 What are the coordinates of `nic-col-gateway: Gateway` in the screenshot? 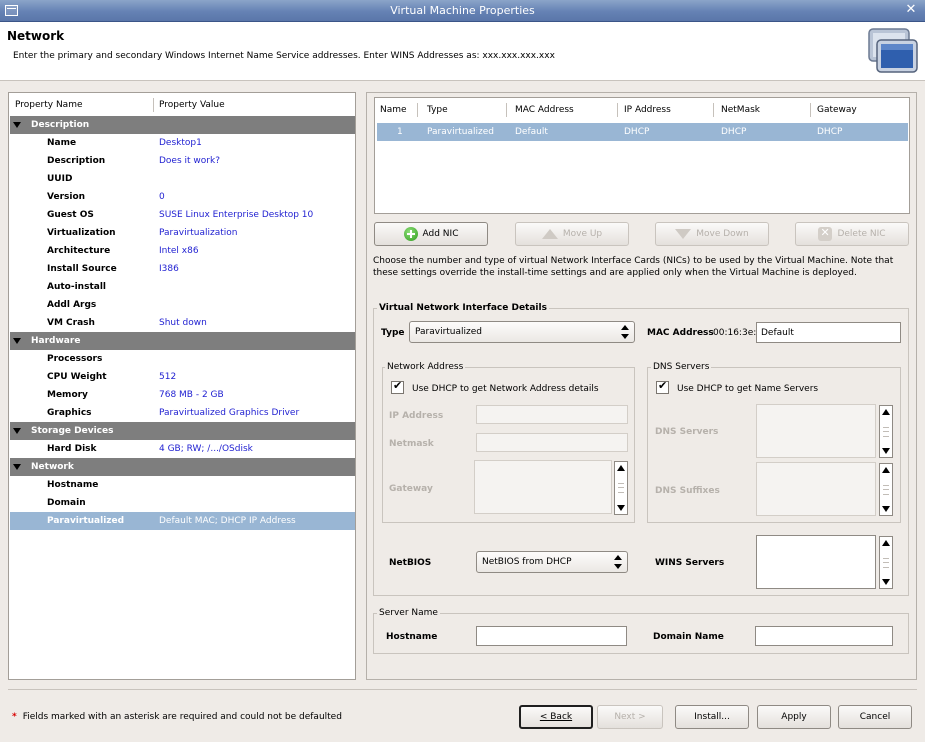 It's located at (837, 110).